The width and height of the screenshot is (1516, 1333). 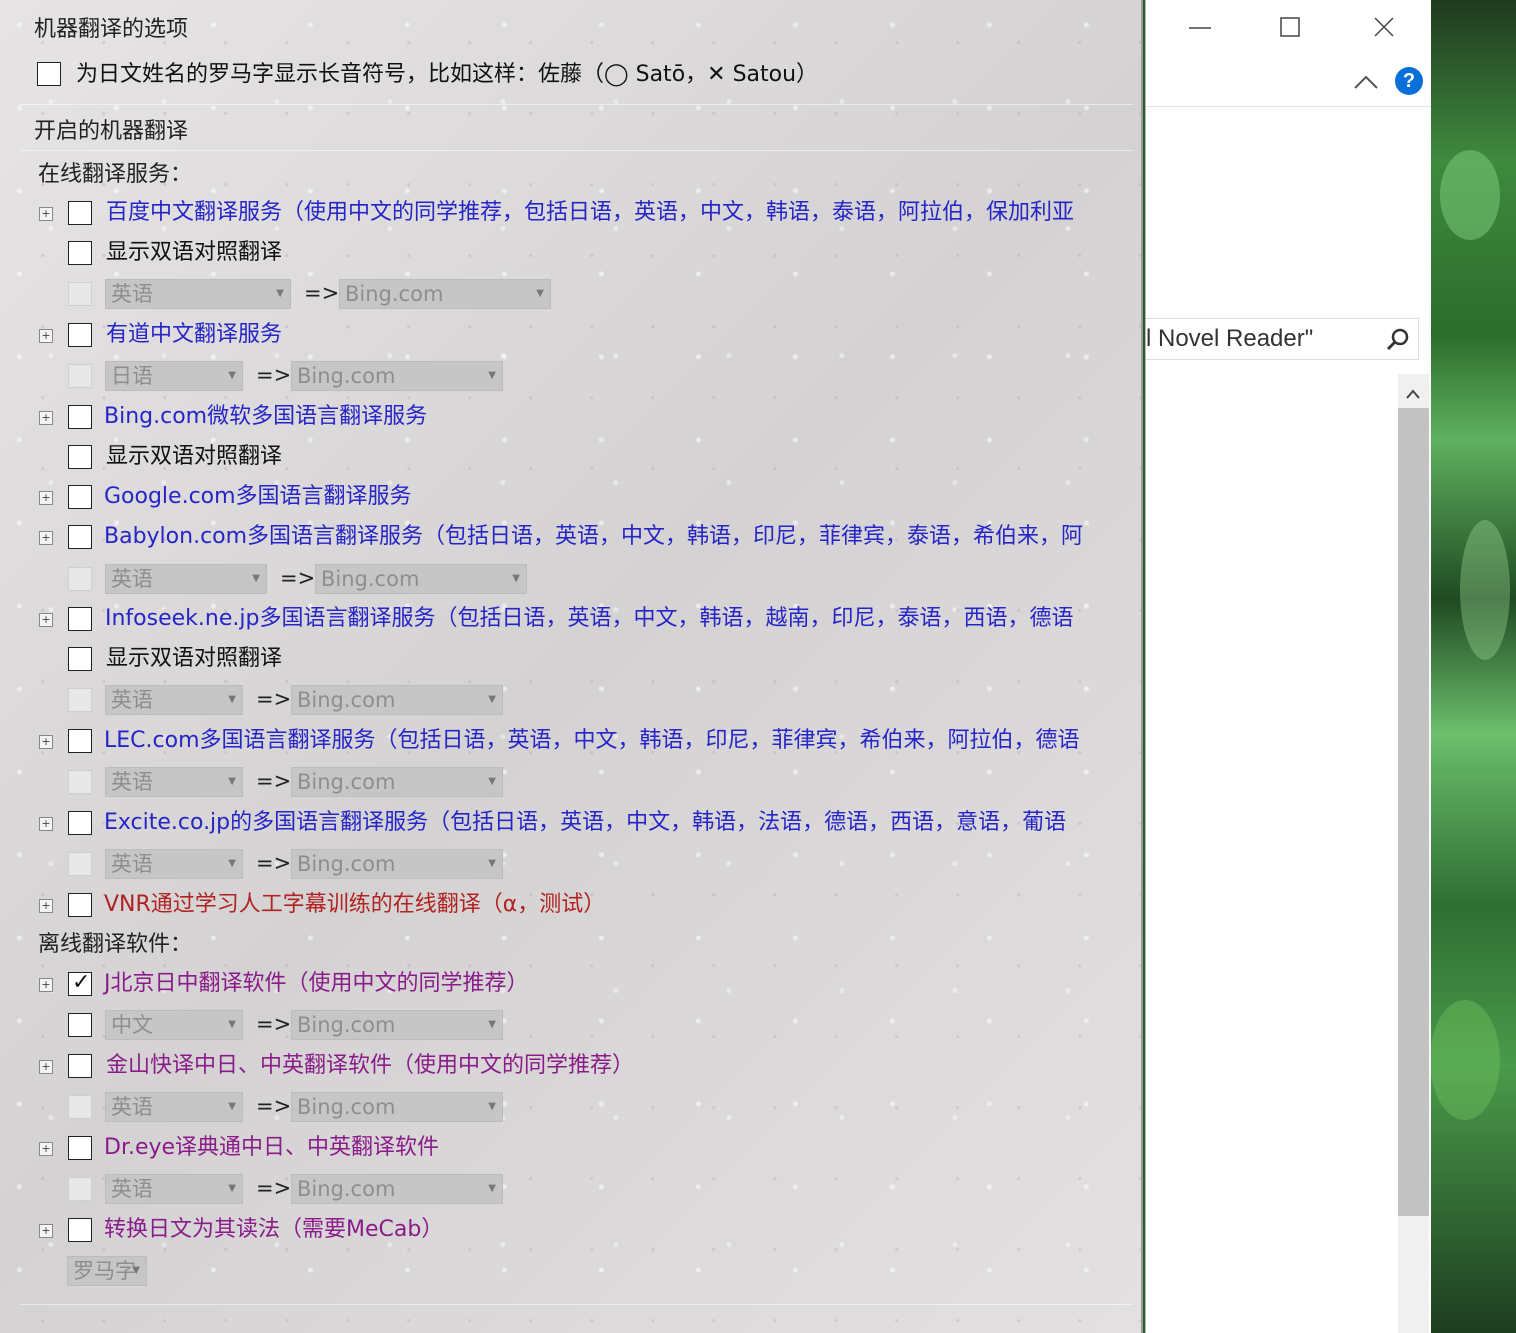 I want to click on lec-lang-checkbox, so click(x=80, y=782).